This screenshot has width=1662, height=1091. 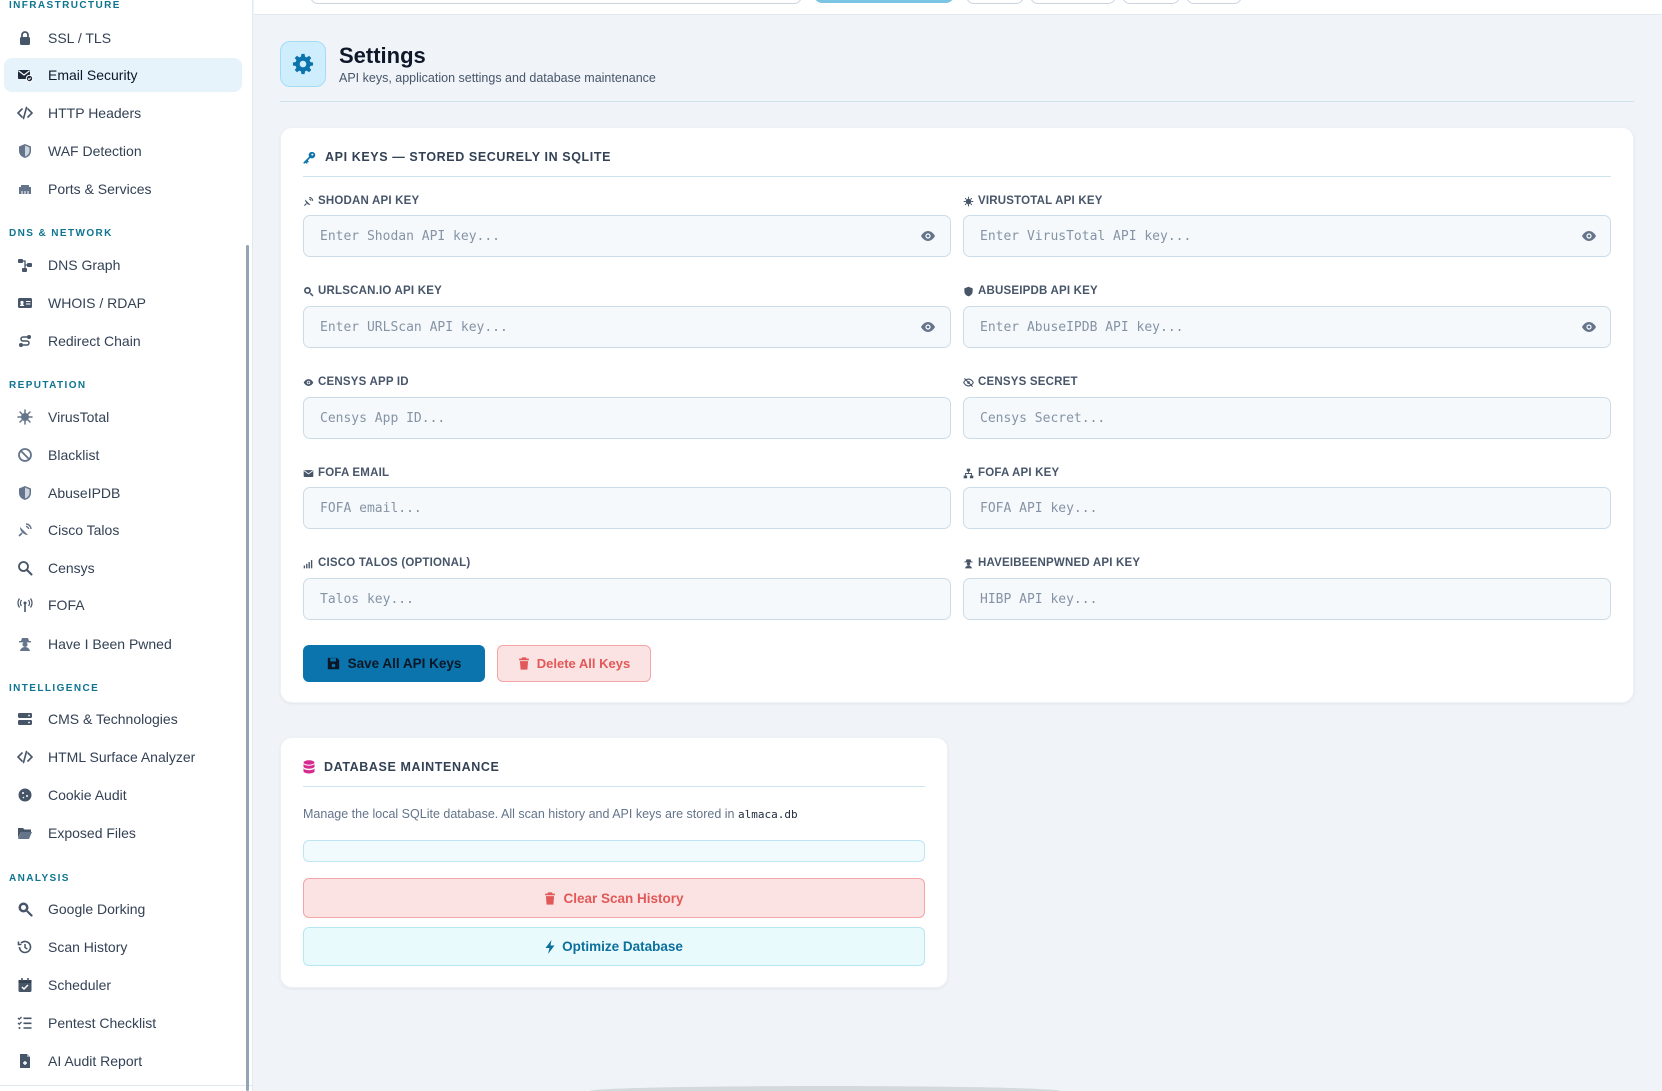 What do you see at coordinates (123, 530) in the screenshot?
I see `sidebar-item-cisco-talos: Cisco Talos` at bounding box center [123, 530].